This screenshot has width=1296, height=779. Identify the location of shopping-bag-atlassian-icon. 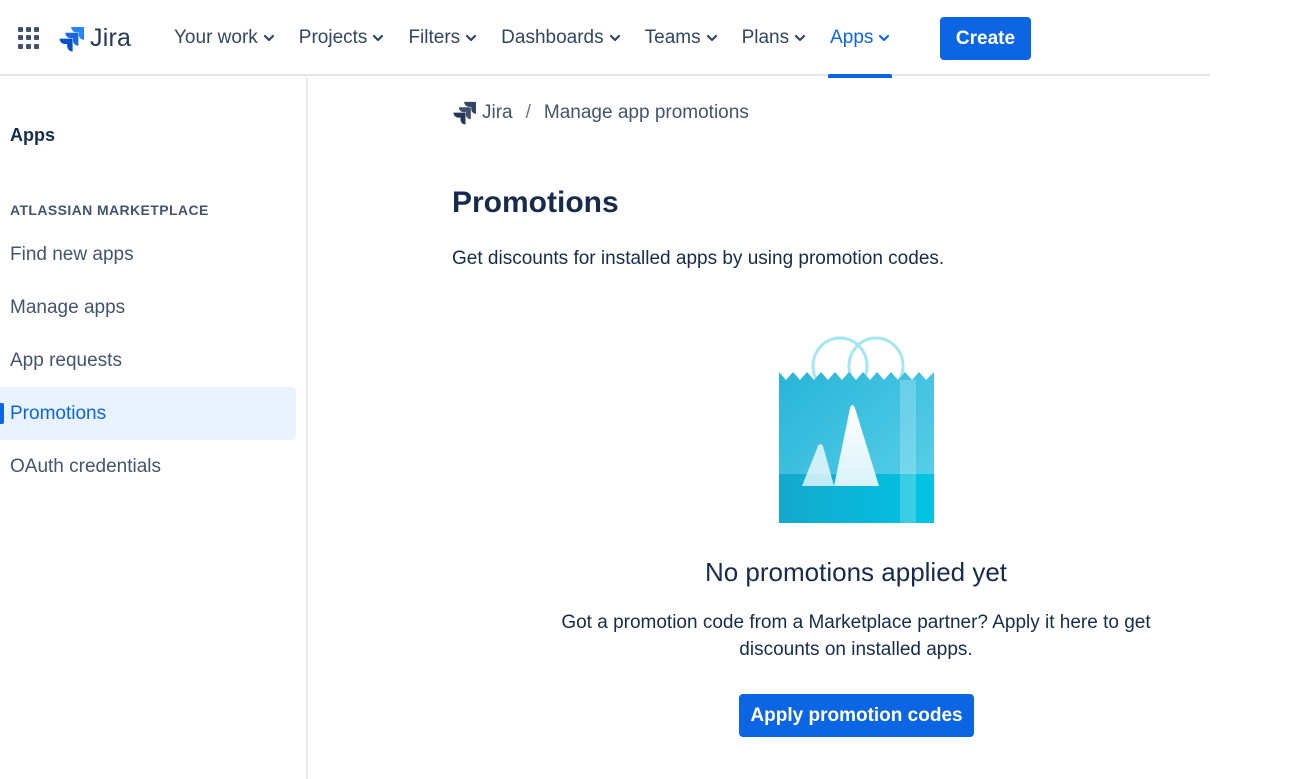
(856, 429).